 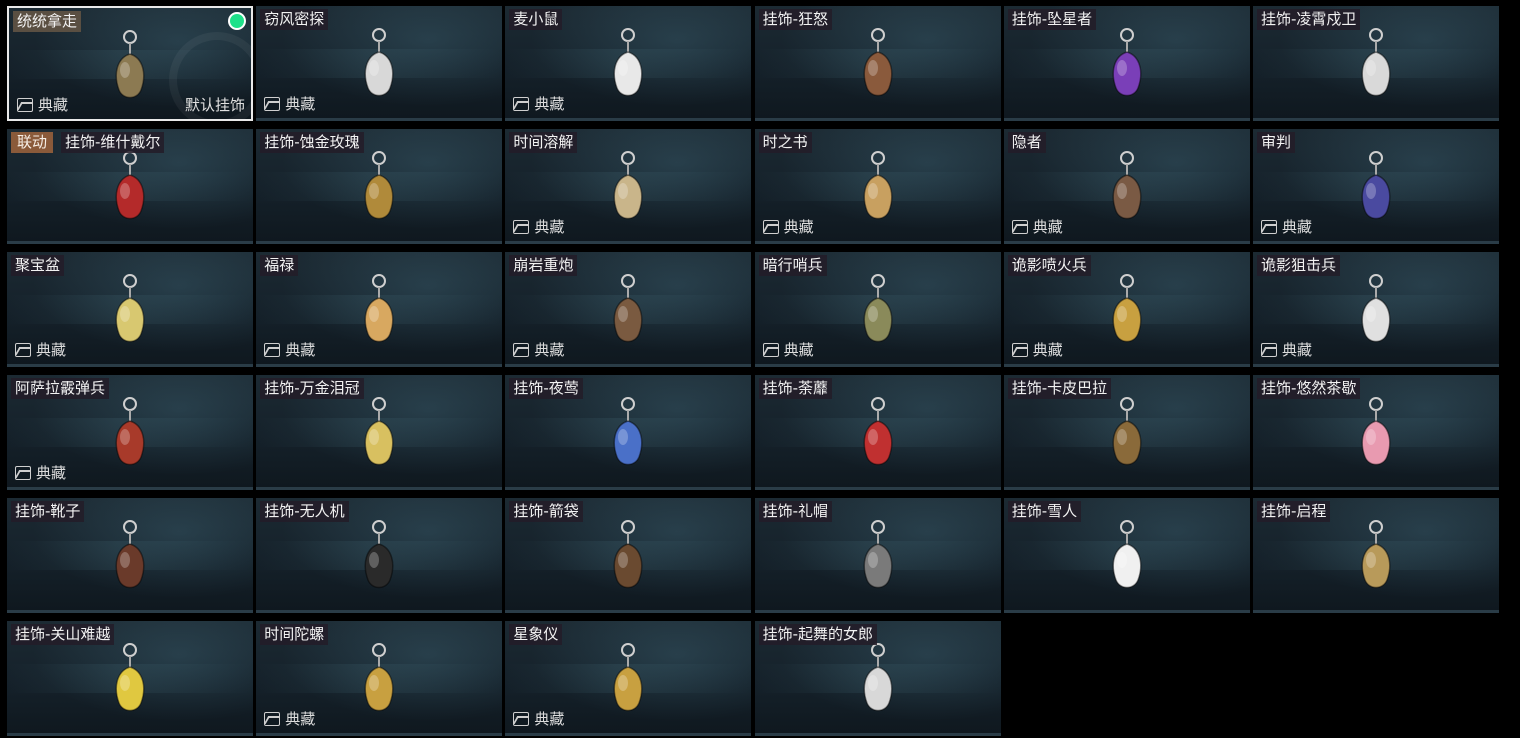 I want to click on charm-name: 诡影喷火兵, so click(x=1049, y=265).